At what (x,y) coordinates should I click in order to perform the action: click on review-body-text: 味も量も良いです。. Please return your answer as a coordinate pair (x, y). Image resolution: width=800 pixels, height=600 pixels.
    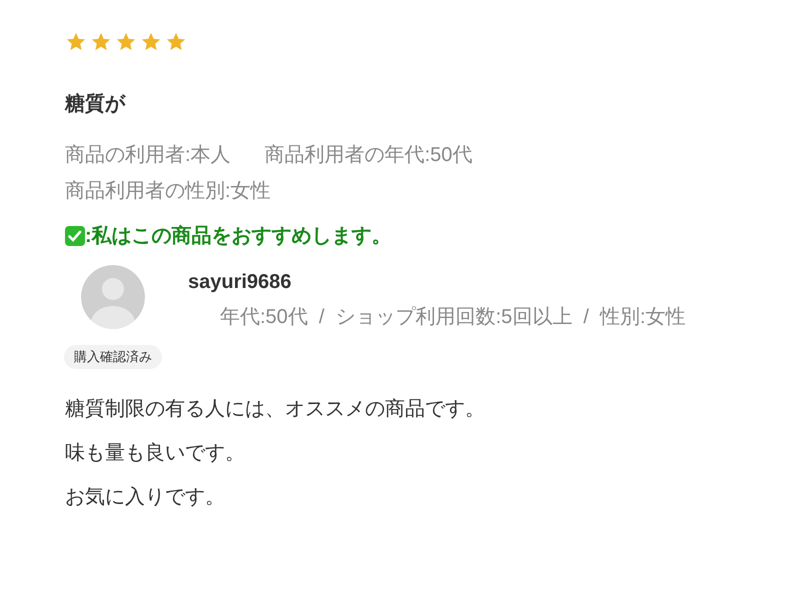
    Looking at the image, I should click on (155, 453).